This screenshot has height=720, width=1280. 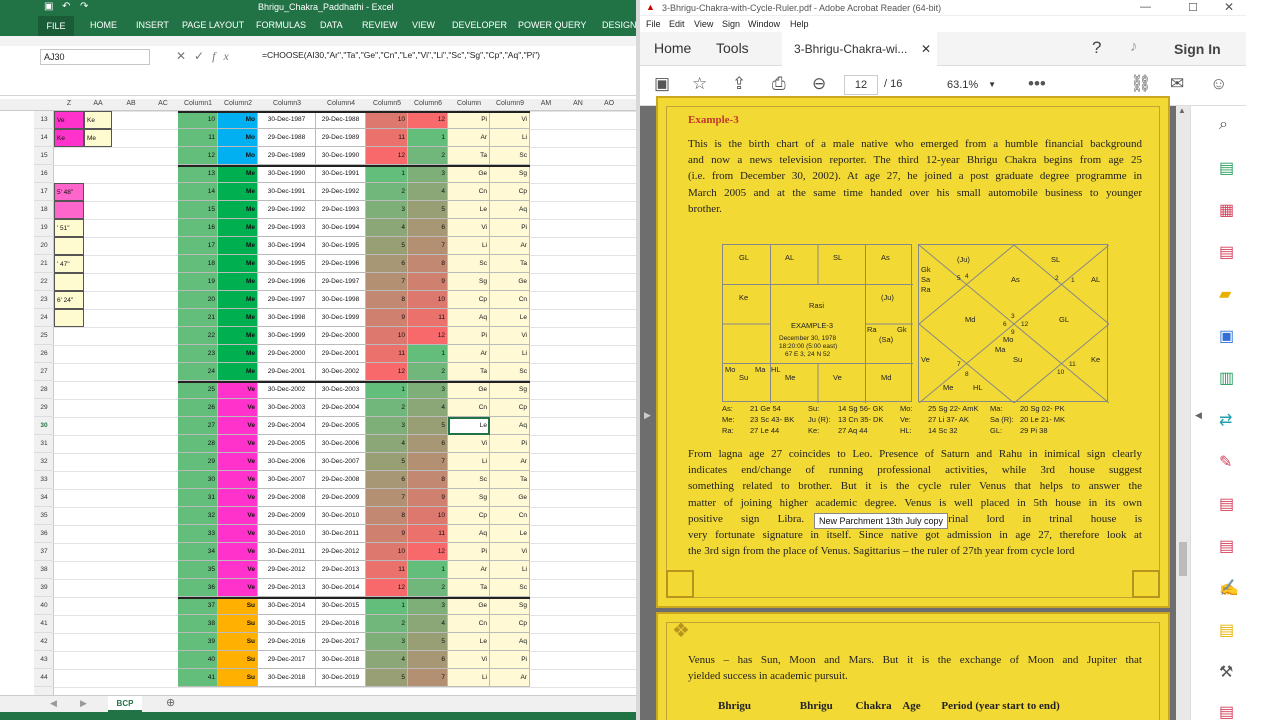 I want to click on cell-sign-2: Pi, so click(x=510, y=660).